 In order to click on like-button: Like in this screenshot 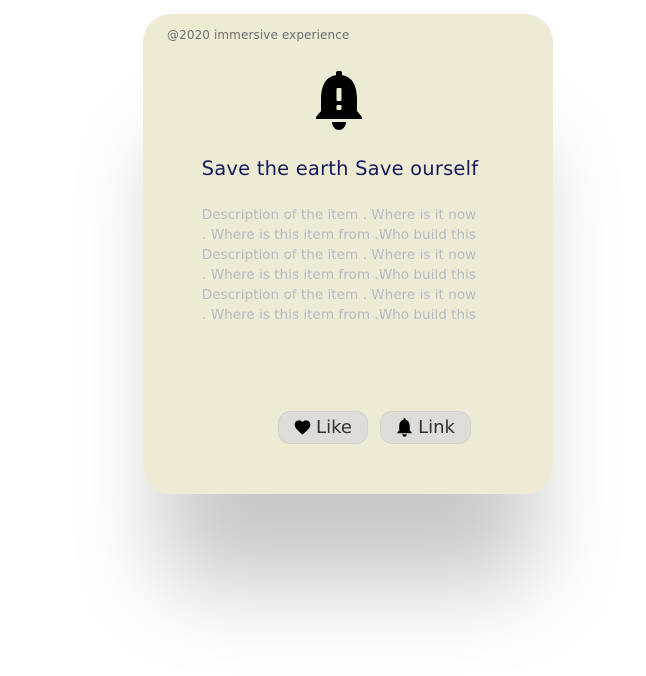, I will do `click(323, 427)`.